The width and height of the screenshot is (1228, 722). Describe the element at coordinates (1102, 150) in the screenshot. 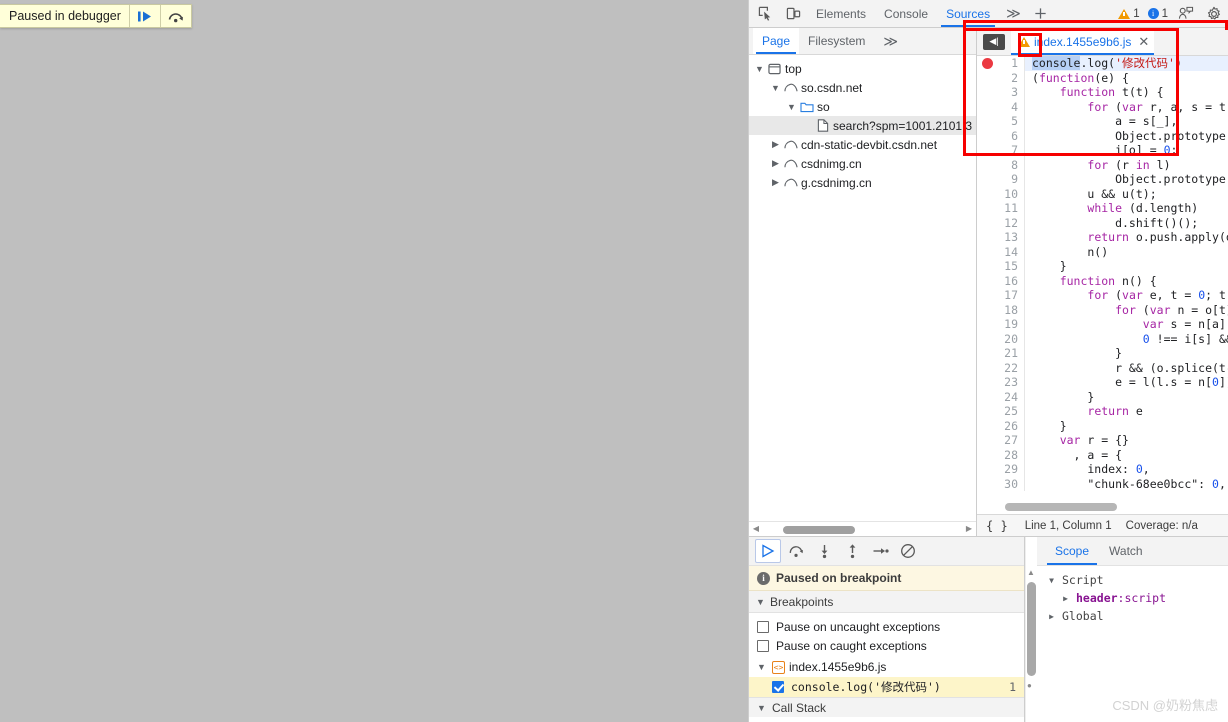

I see `code-line: 7 i[o] = 0;` at that location.